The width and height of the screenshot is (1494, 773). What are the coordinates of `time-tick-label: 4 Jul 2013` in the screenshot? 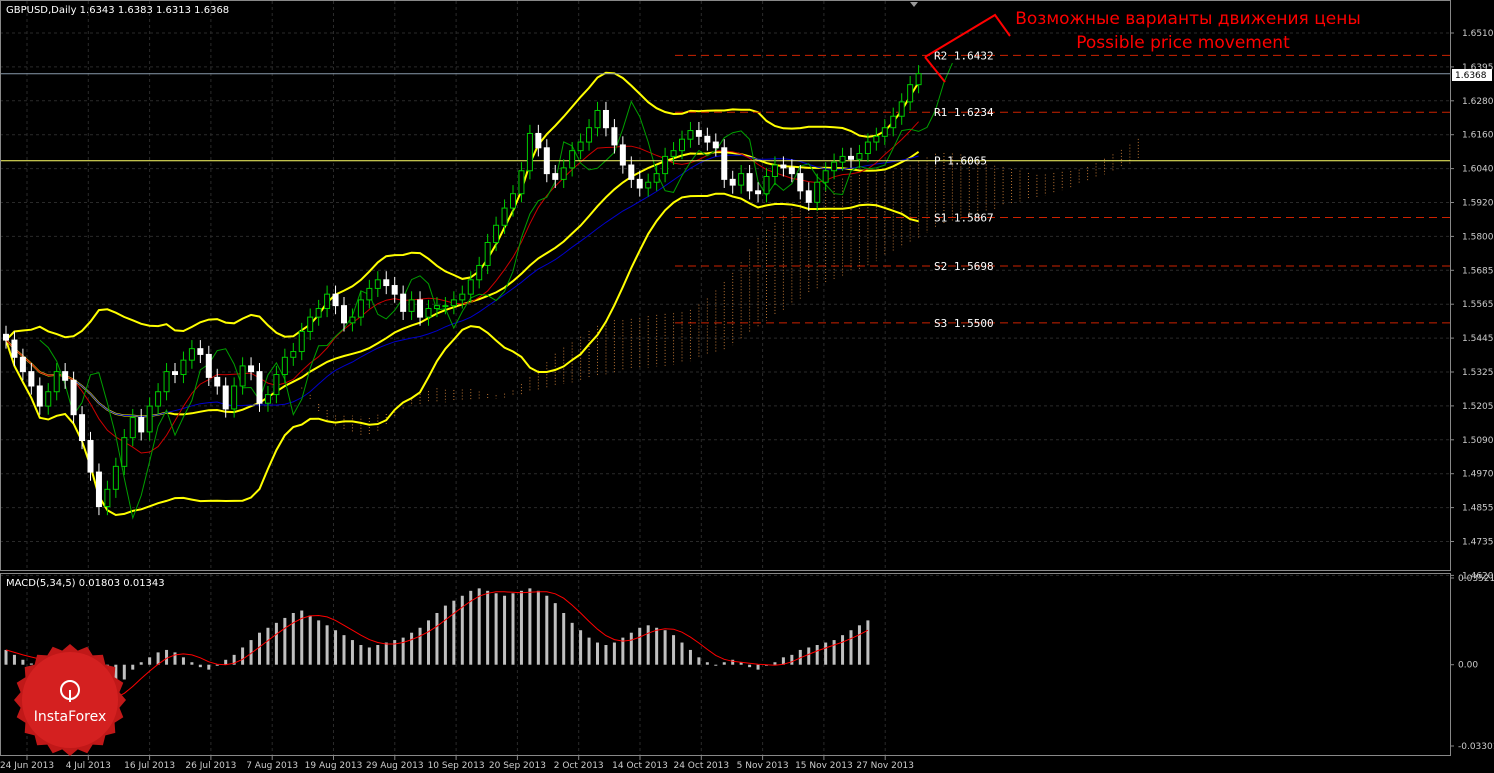 It's located at (88, 766).